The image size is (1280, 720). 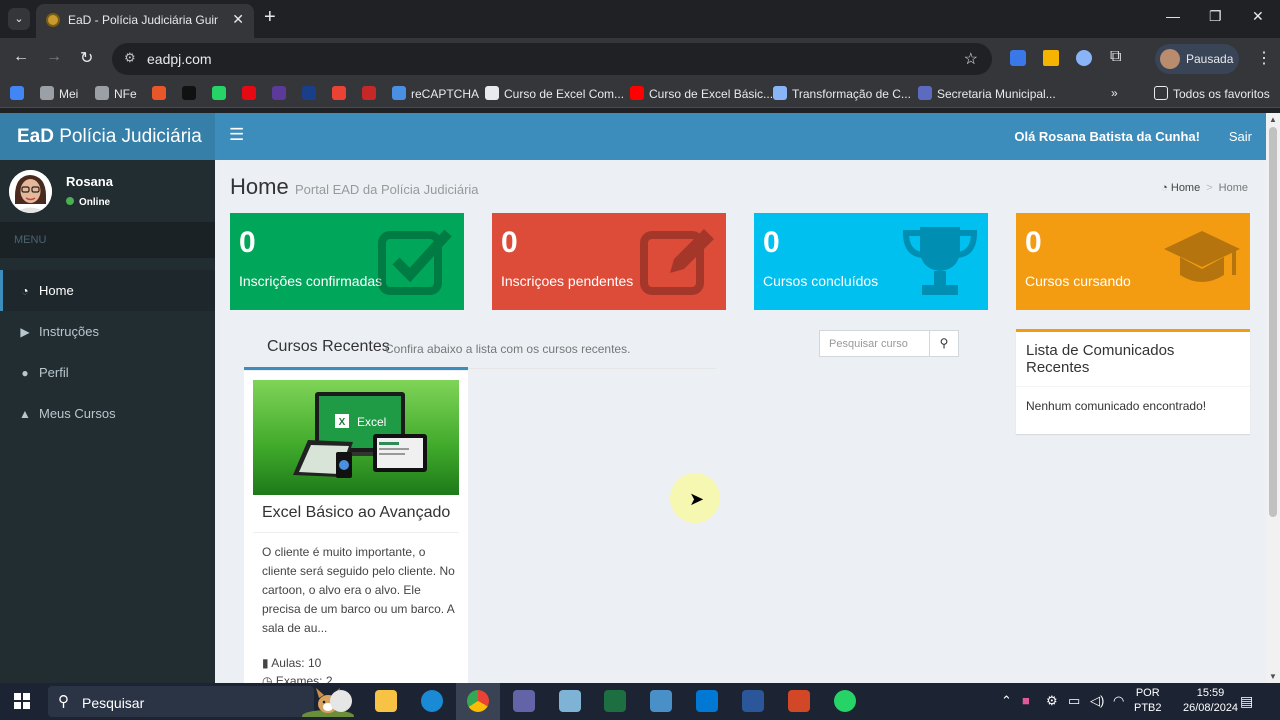 What do you see at coordinates (54, 57) in the screenshot?
I see `forward-icon: →` at bounding box center [54, 57].